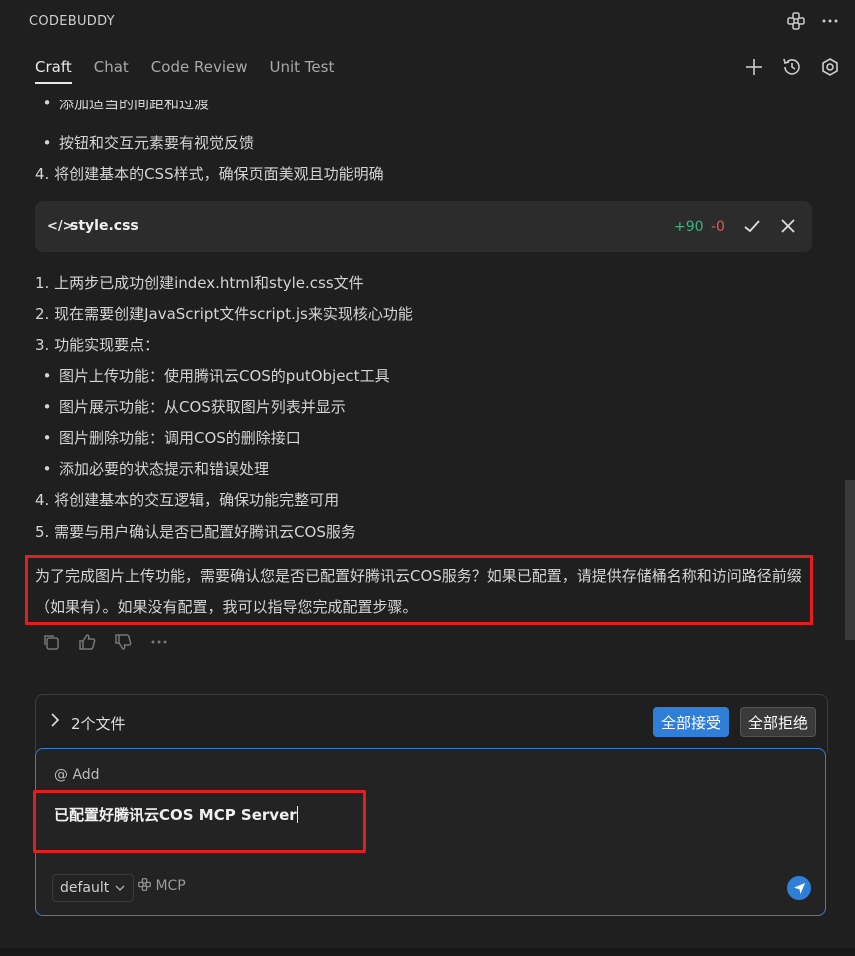  I want to click on accept-all-button: 全部接受, so click(691, 722).